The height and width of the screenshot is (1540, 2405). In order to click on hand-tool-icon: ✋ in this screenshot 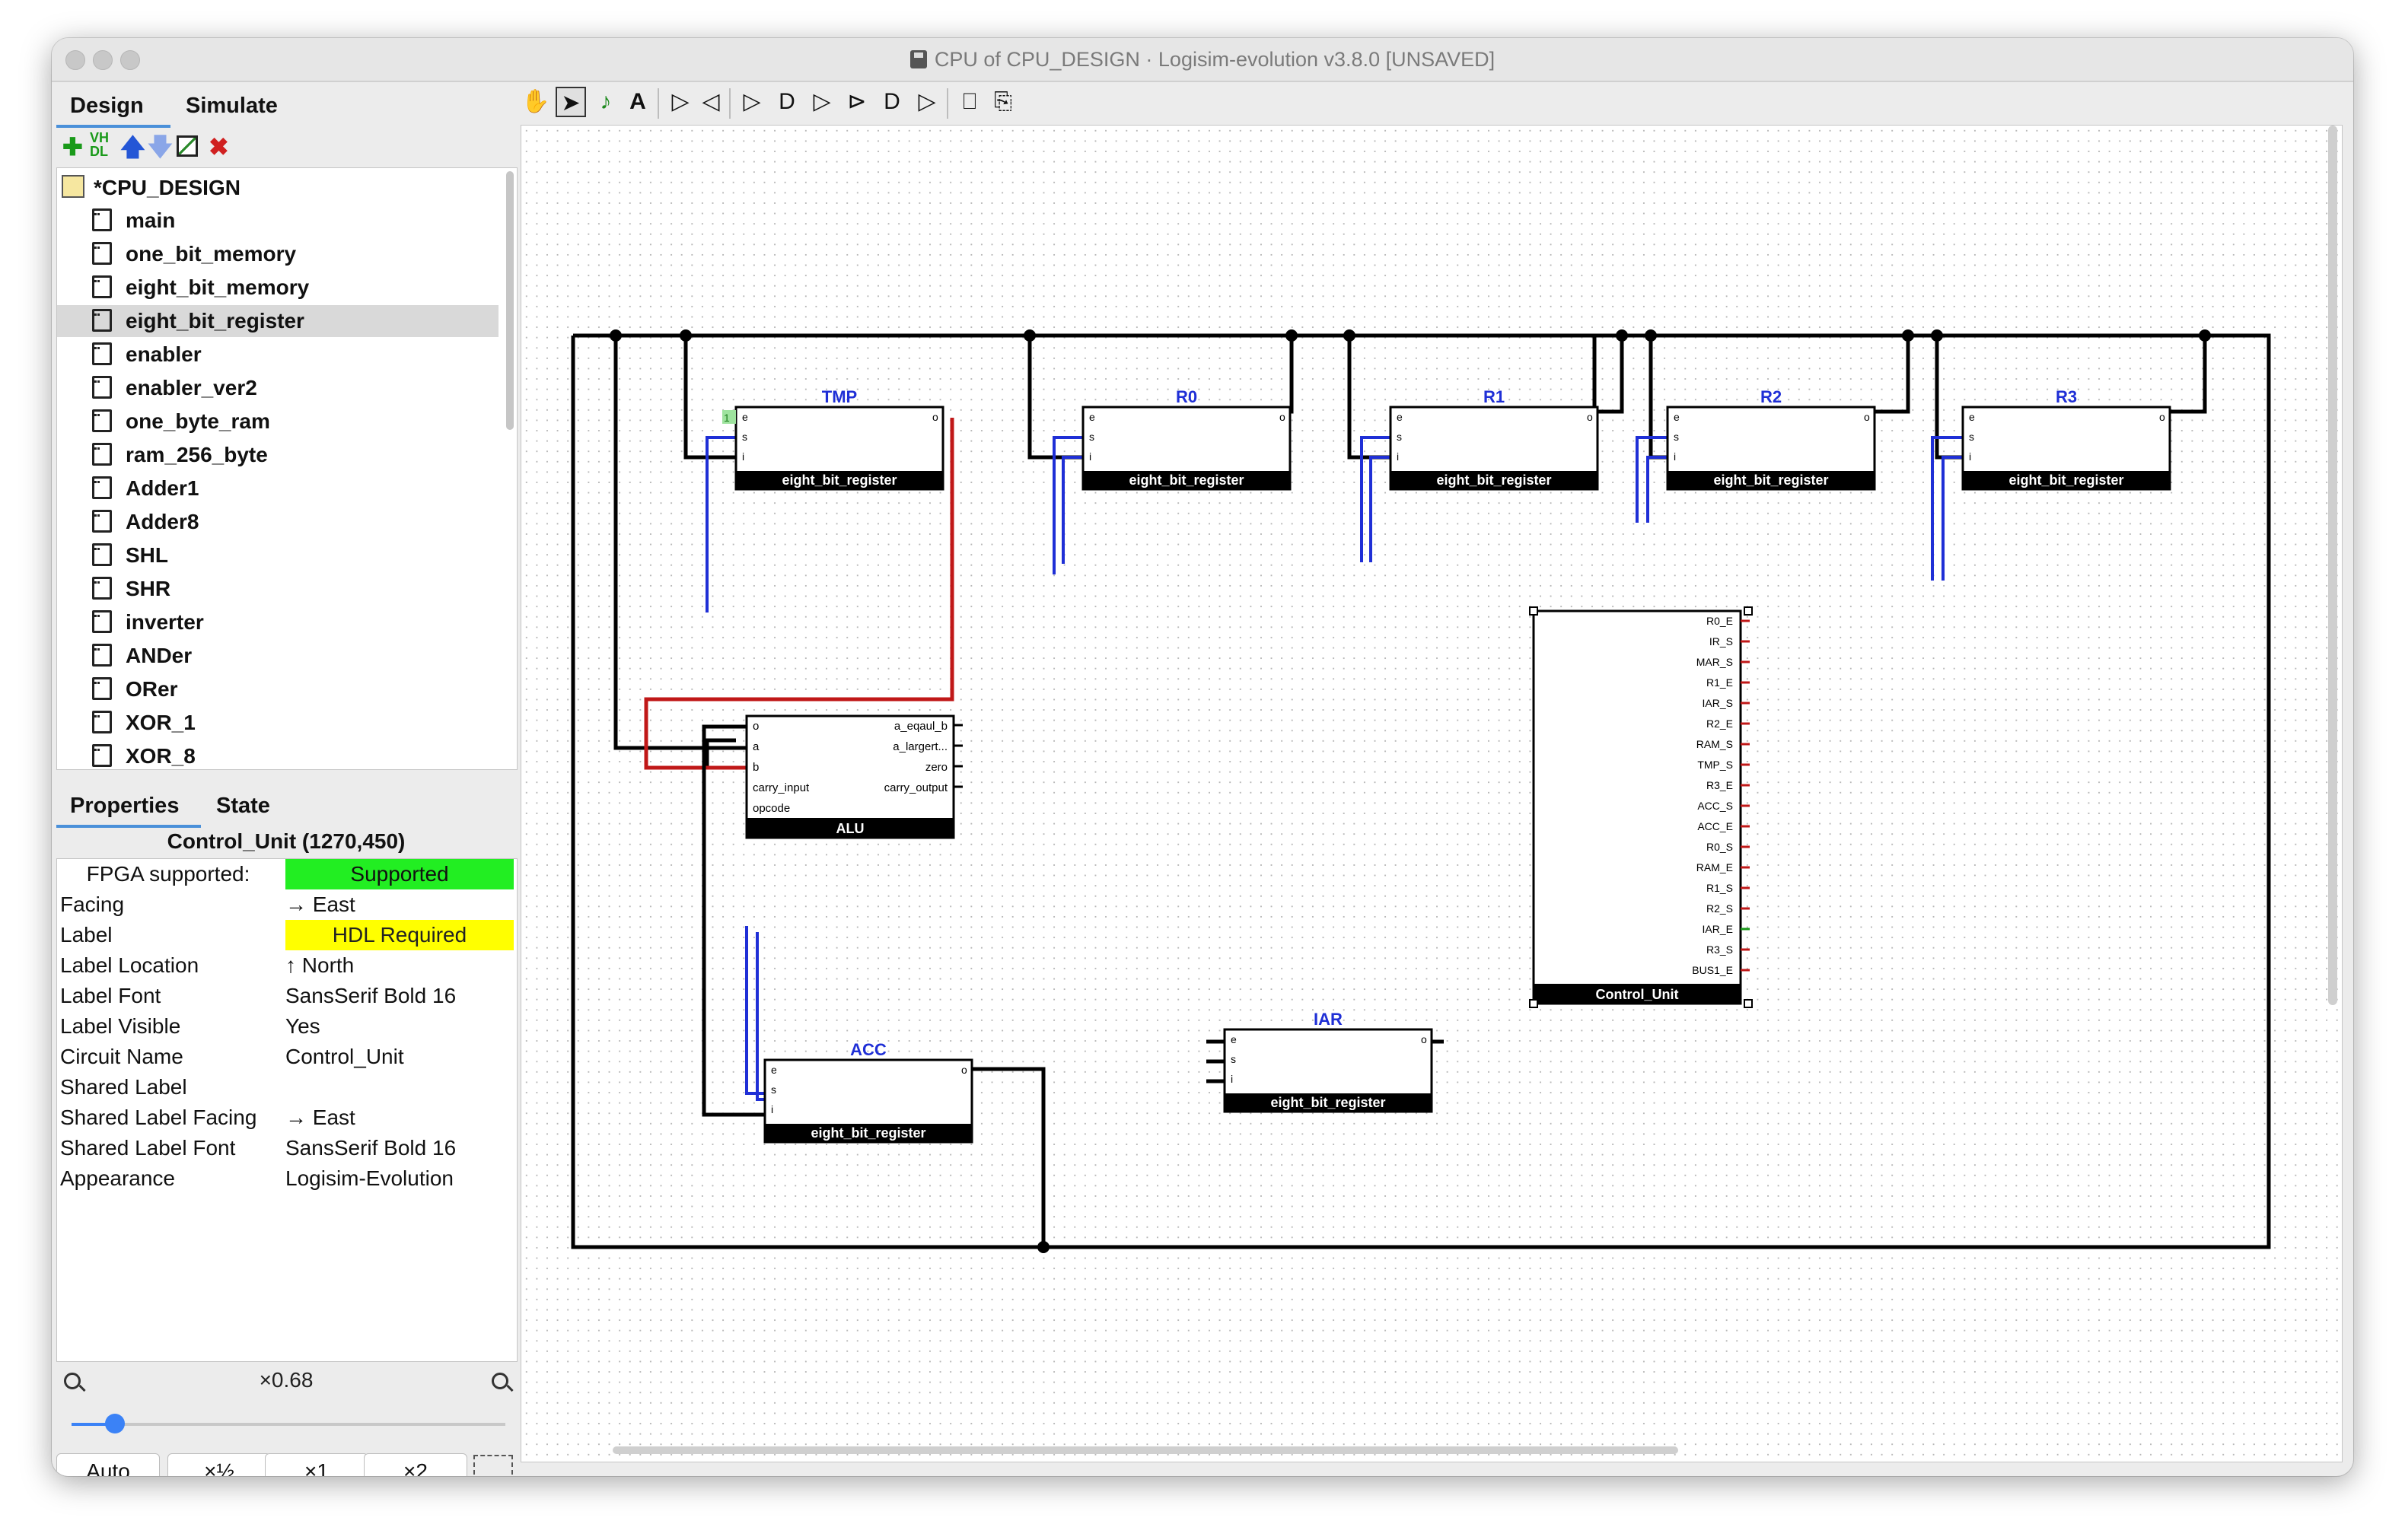, I will do `click(536, 102)`.